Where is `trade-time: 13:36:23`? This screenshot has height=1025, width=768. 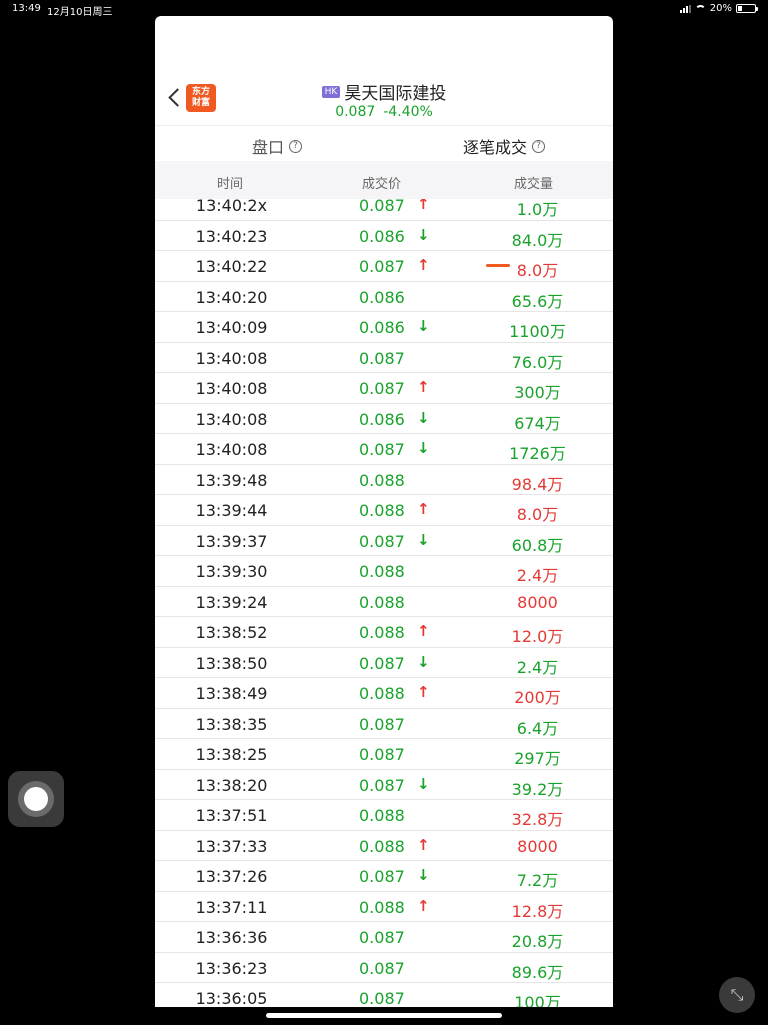 trade-time: 13:36:23 is located at coordinates (231, 968).